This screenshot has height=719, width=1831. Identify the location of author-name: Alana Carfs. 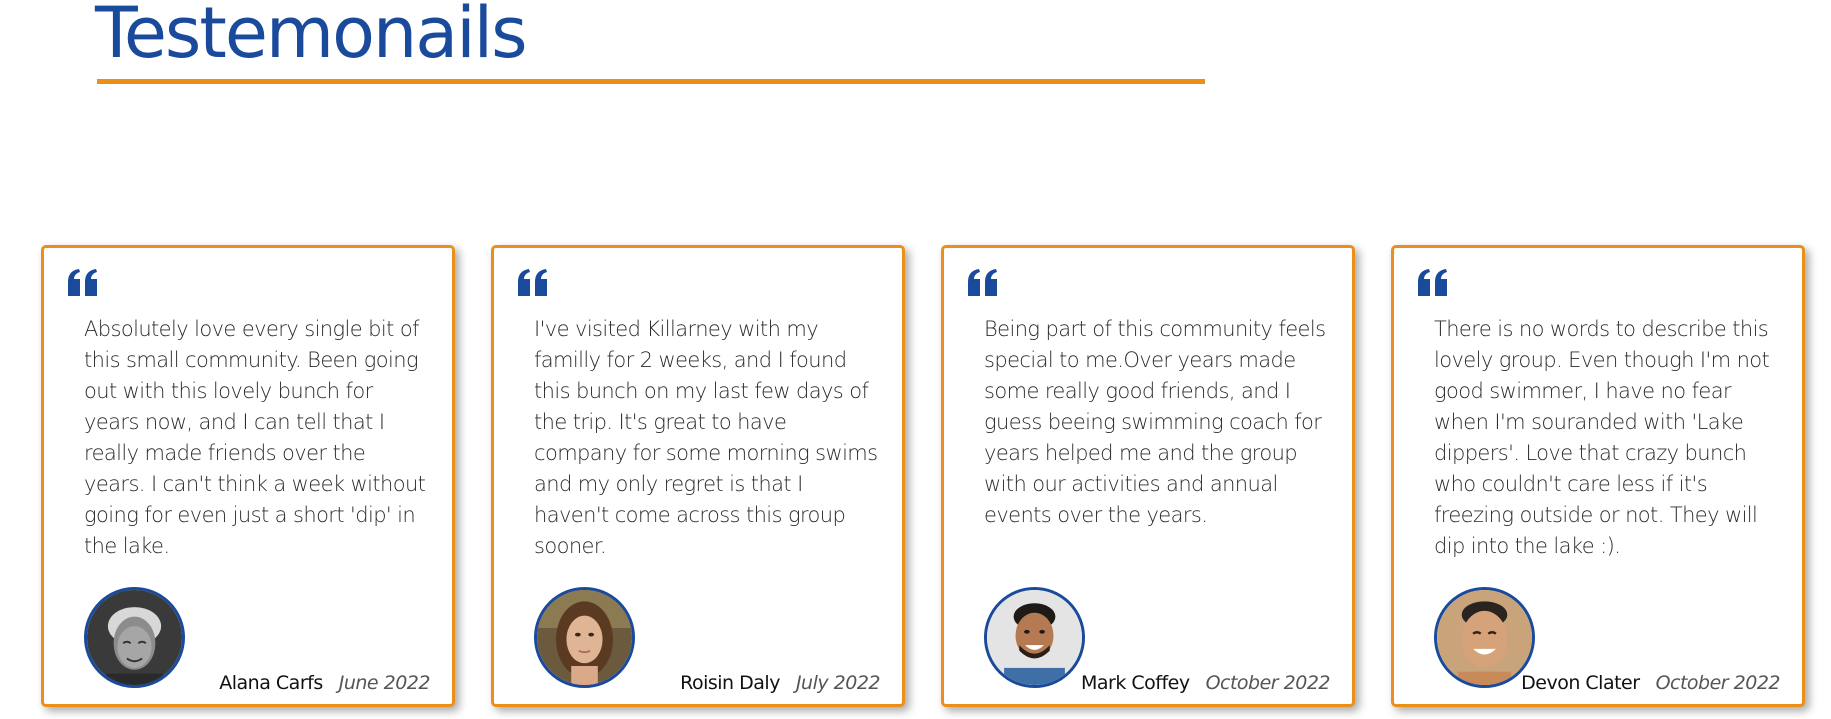
(271, 683).